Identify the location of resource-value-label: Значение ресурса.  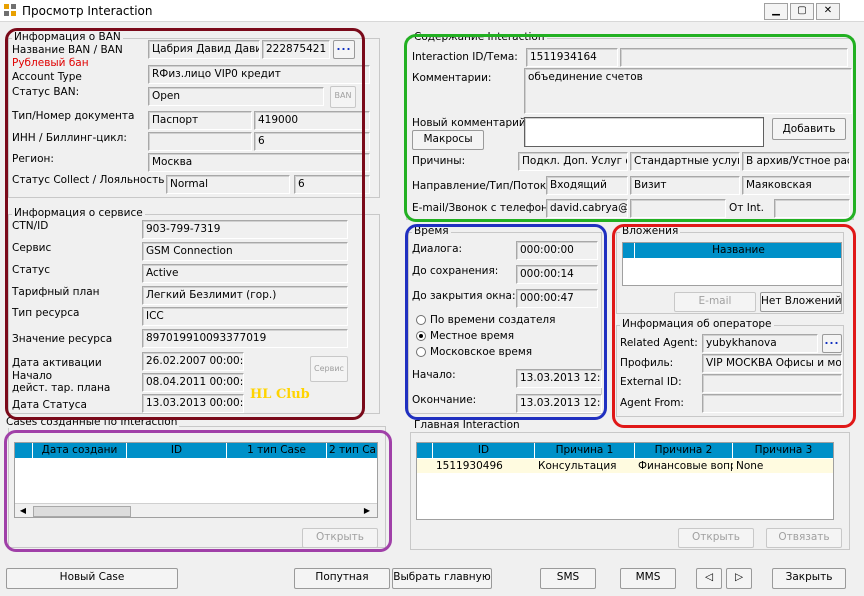
(62, 339).